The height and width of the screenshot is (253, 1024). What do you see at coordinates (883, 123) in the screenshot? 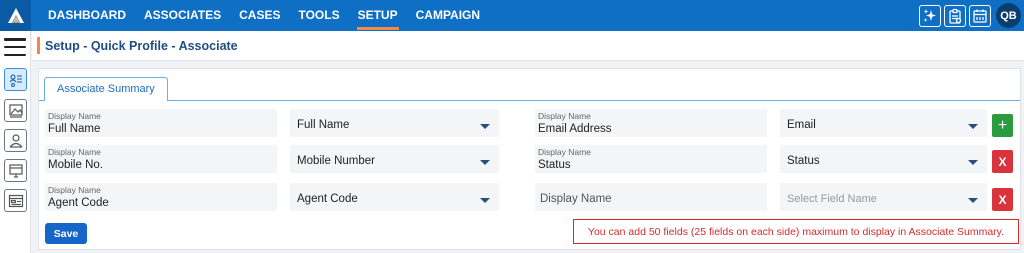
I see `field-name-select: Email` at bounding box center [883, 123].